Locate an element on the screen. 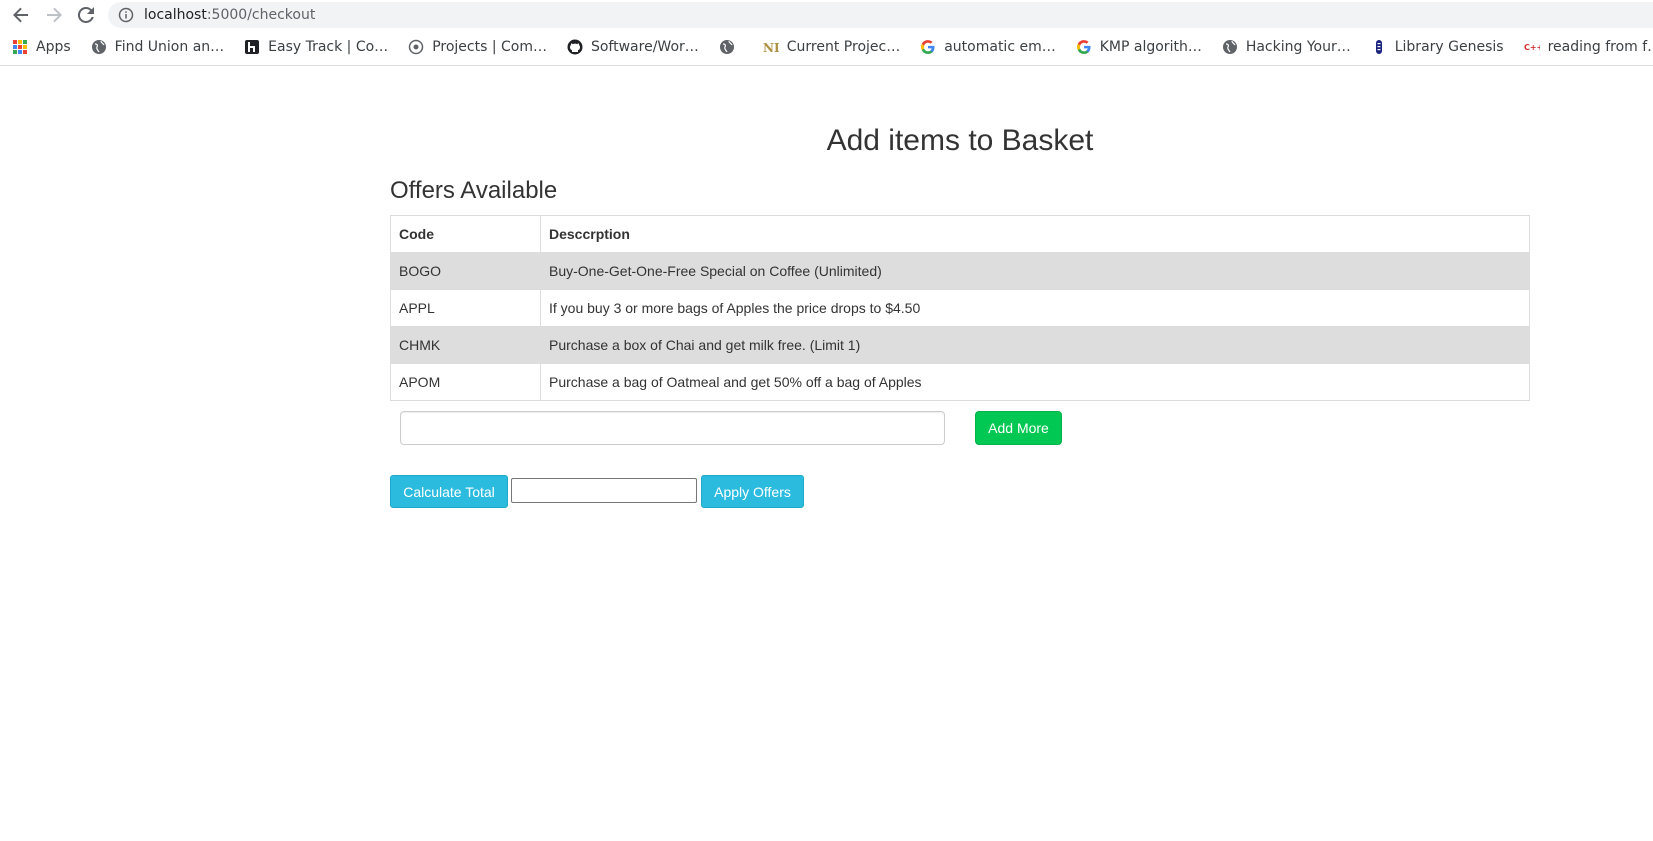 The image size is (1653, 841). calculate-total-button: Calculate Total is located at coordinates (449, 491).